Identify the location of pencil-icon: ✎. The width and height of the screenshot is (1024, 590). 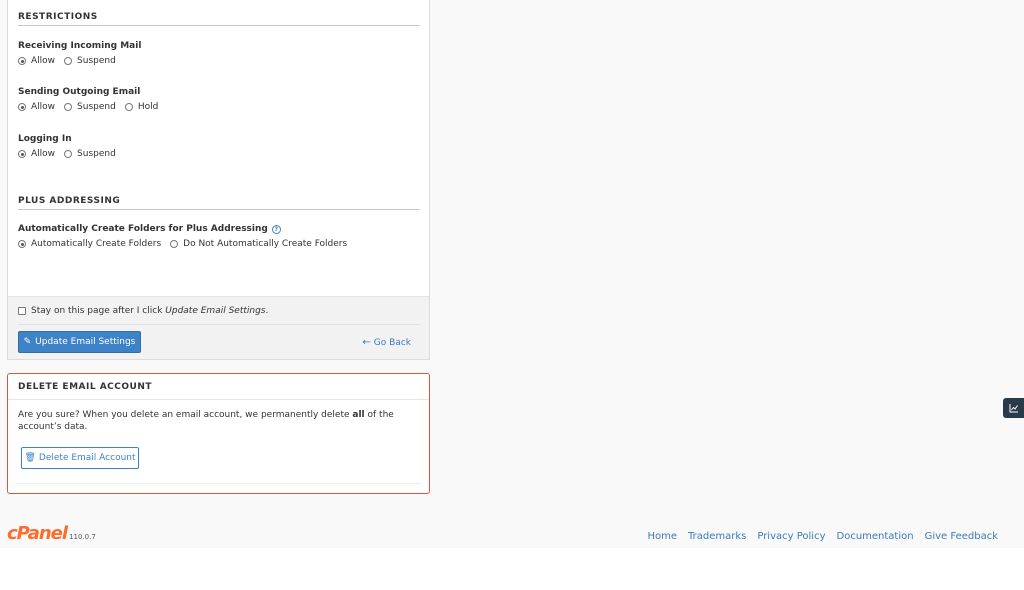
(27, 342).